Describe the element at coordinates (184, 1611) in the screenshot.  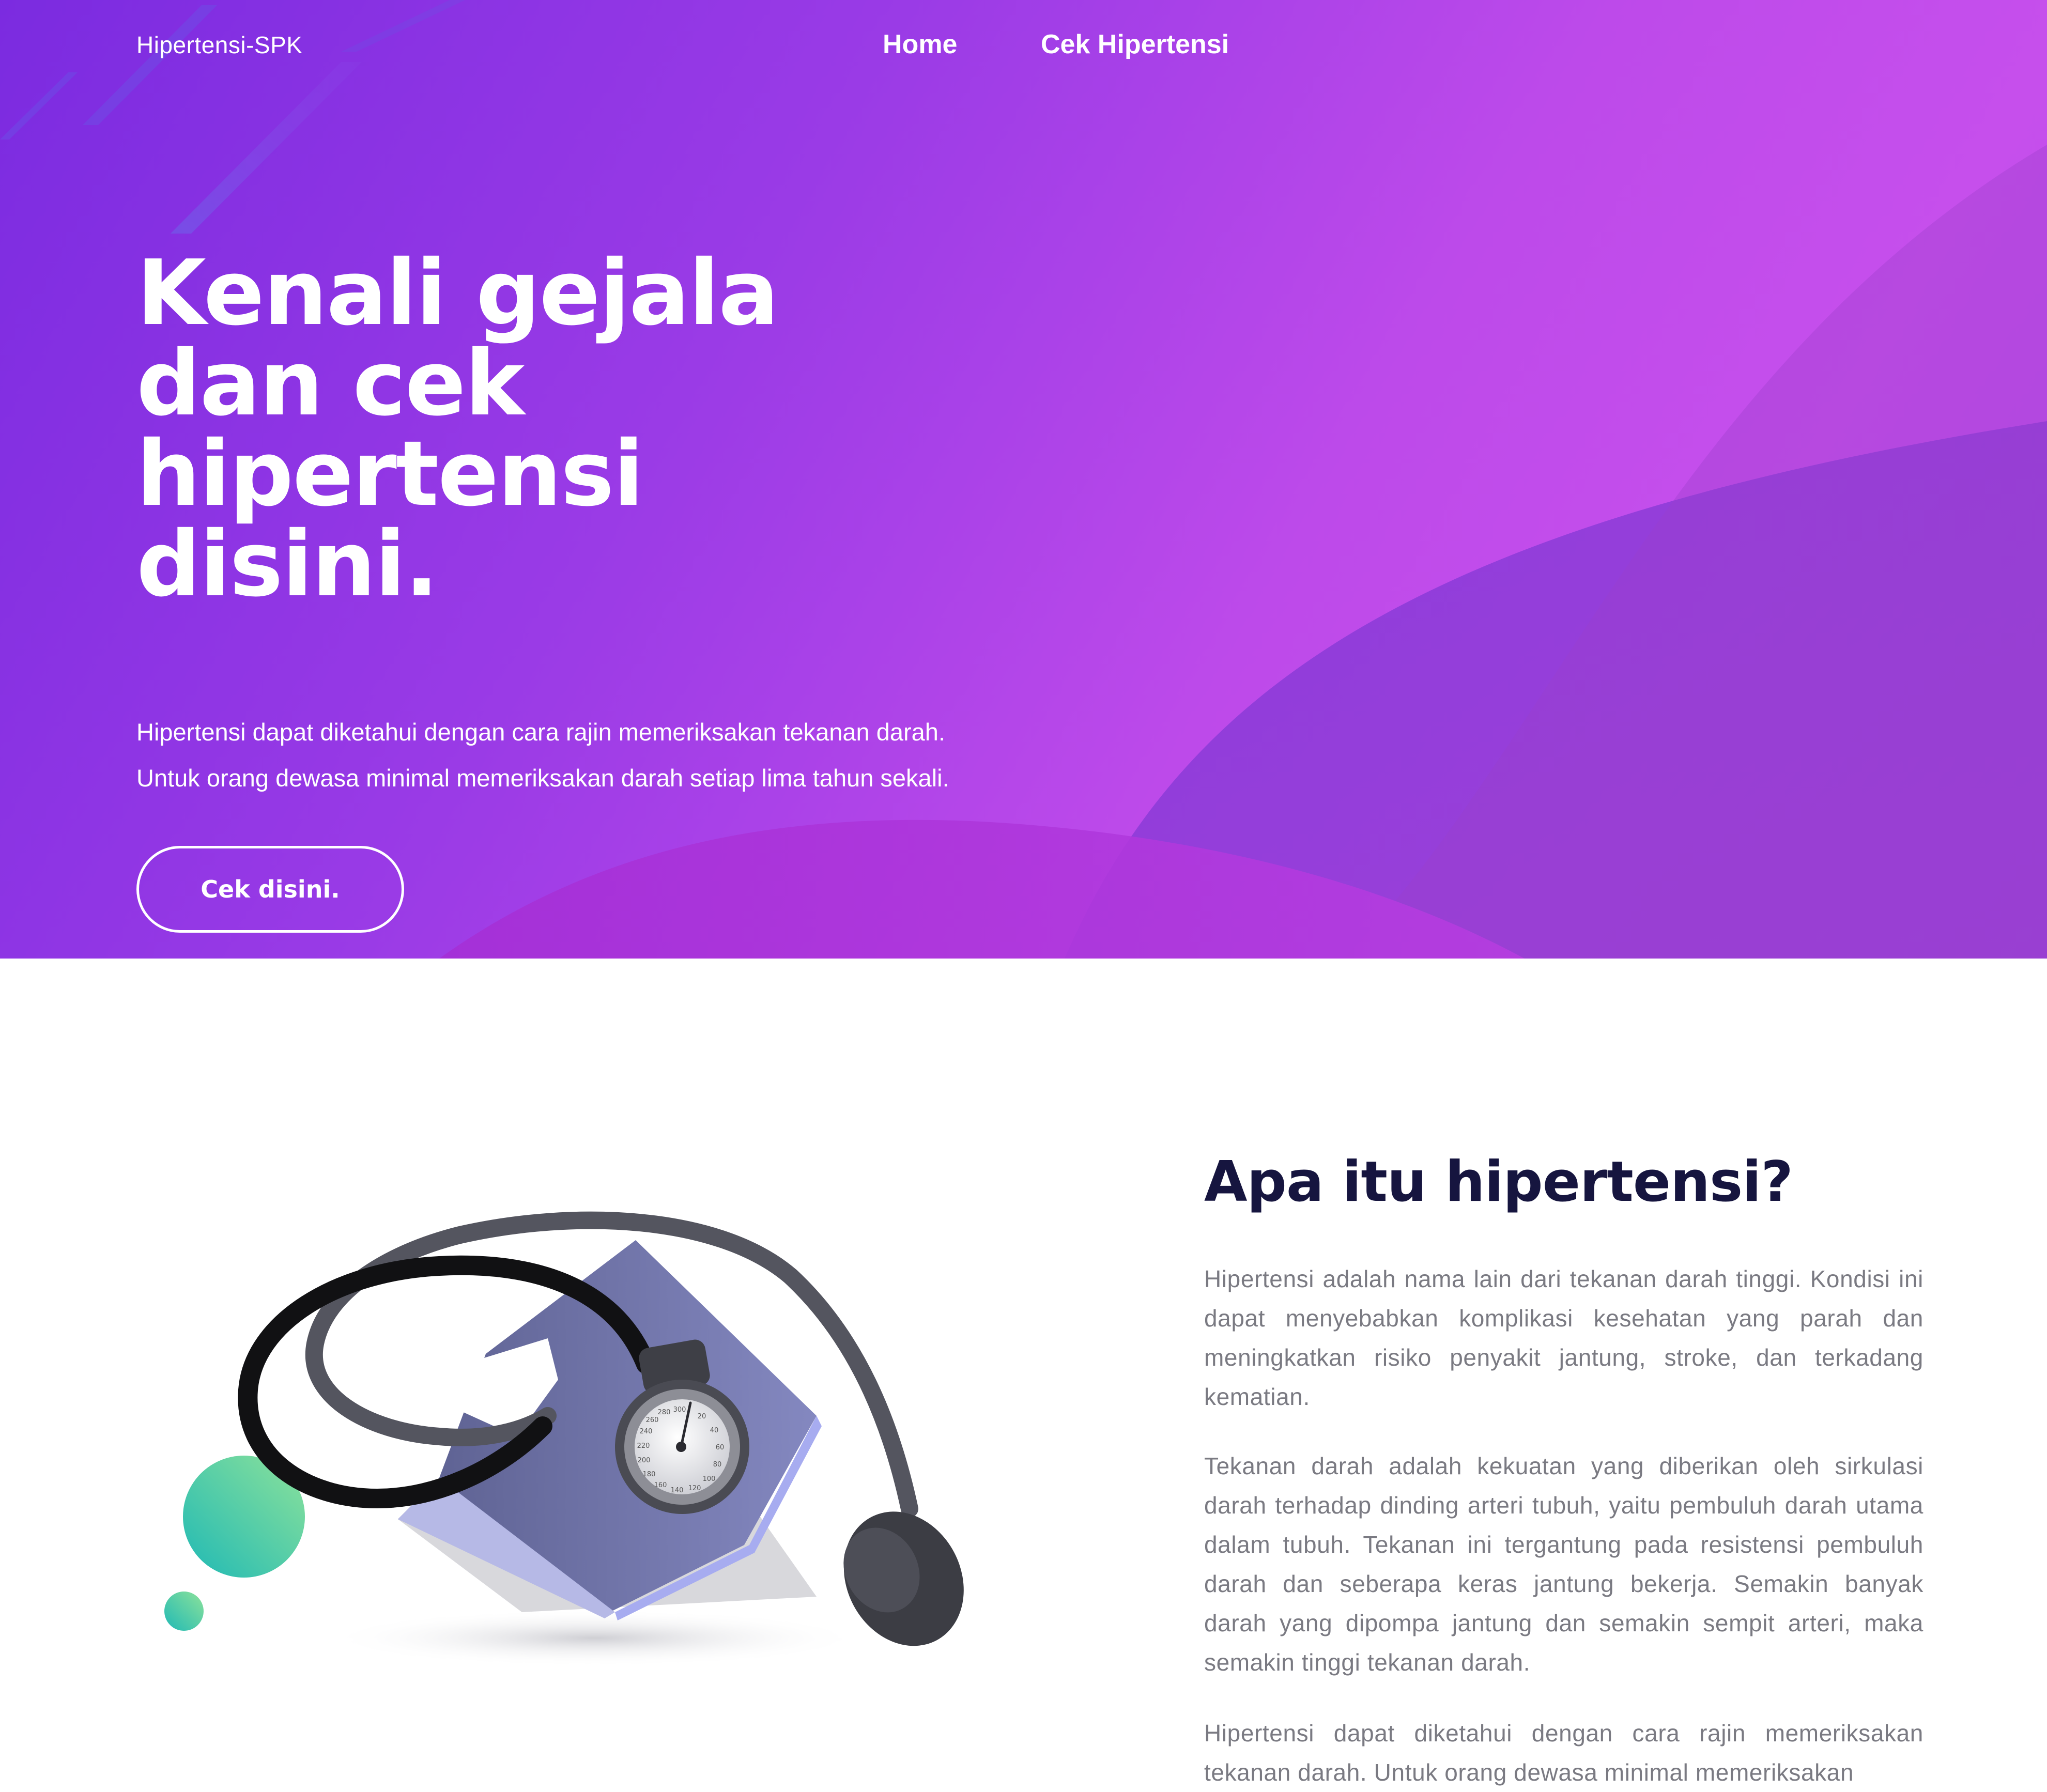
I see `decor-bubble-small` at that location.